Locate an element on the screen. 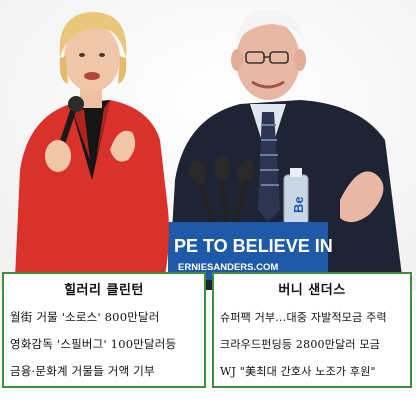  clinton-line-3: 금융·문화계 거물들 거액 기부 is located at coordinates (82, 371).